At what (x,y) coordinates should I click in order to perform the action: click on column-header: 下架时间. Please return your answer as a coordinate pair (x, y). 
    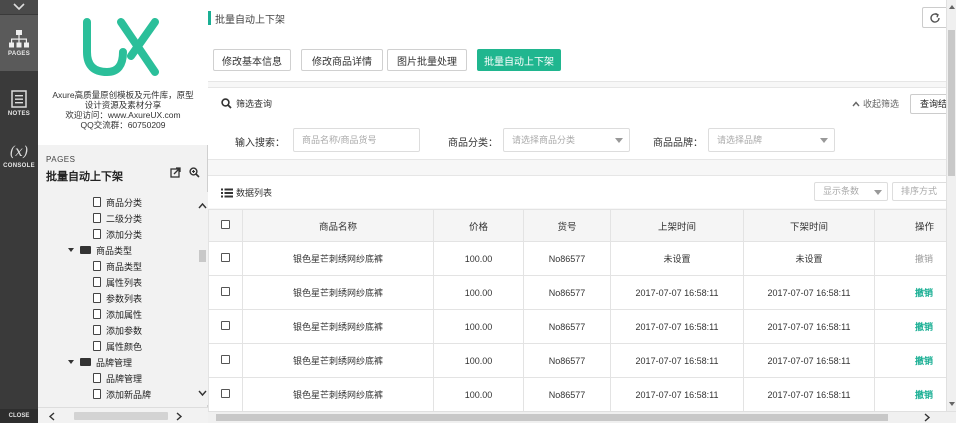
    Looking at the image, I should click on (809, 225).